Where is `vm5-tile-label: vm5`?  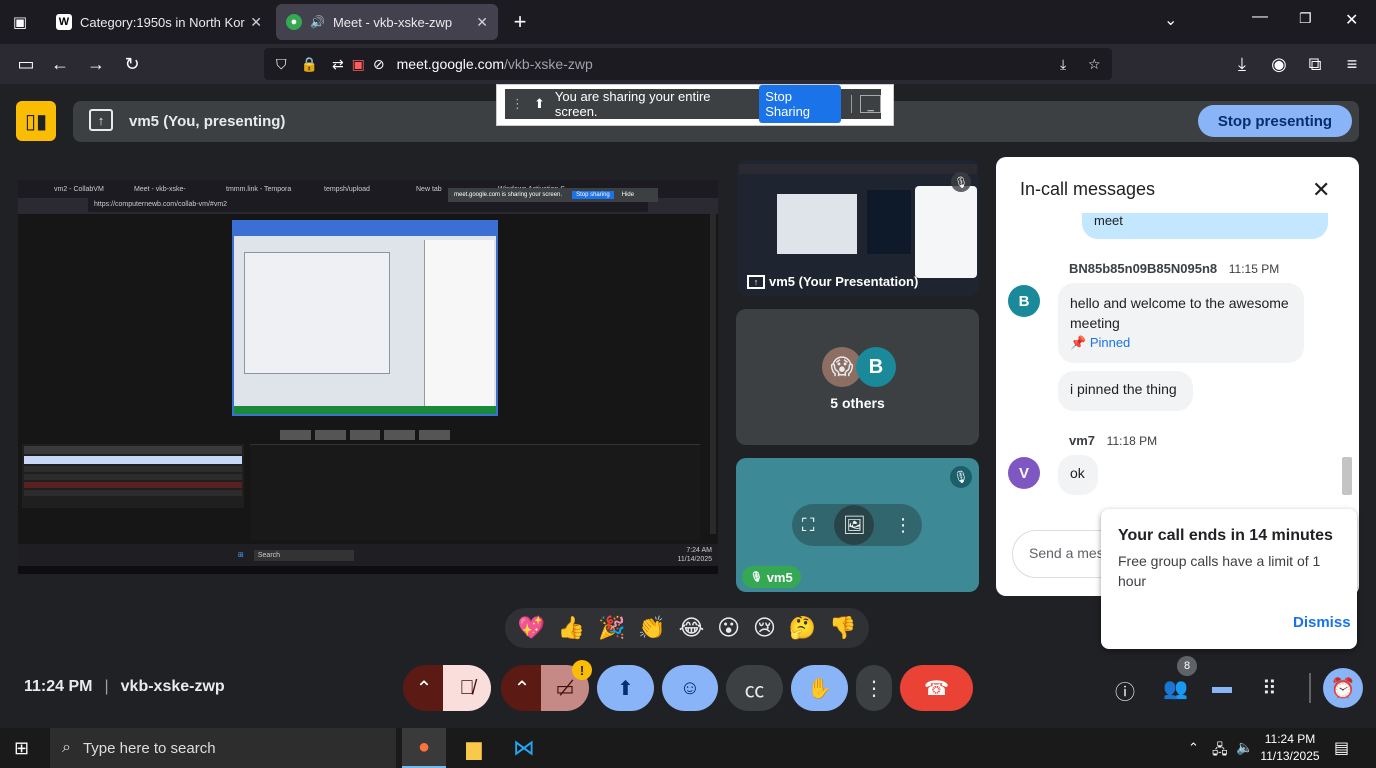 vm5-tile-label: vm5 is located at coordinates (779, 577).